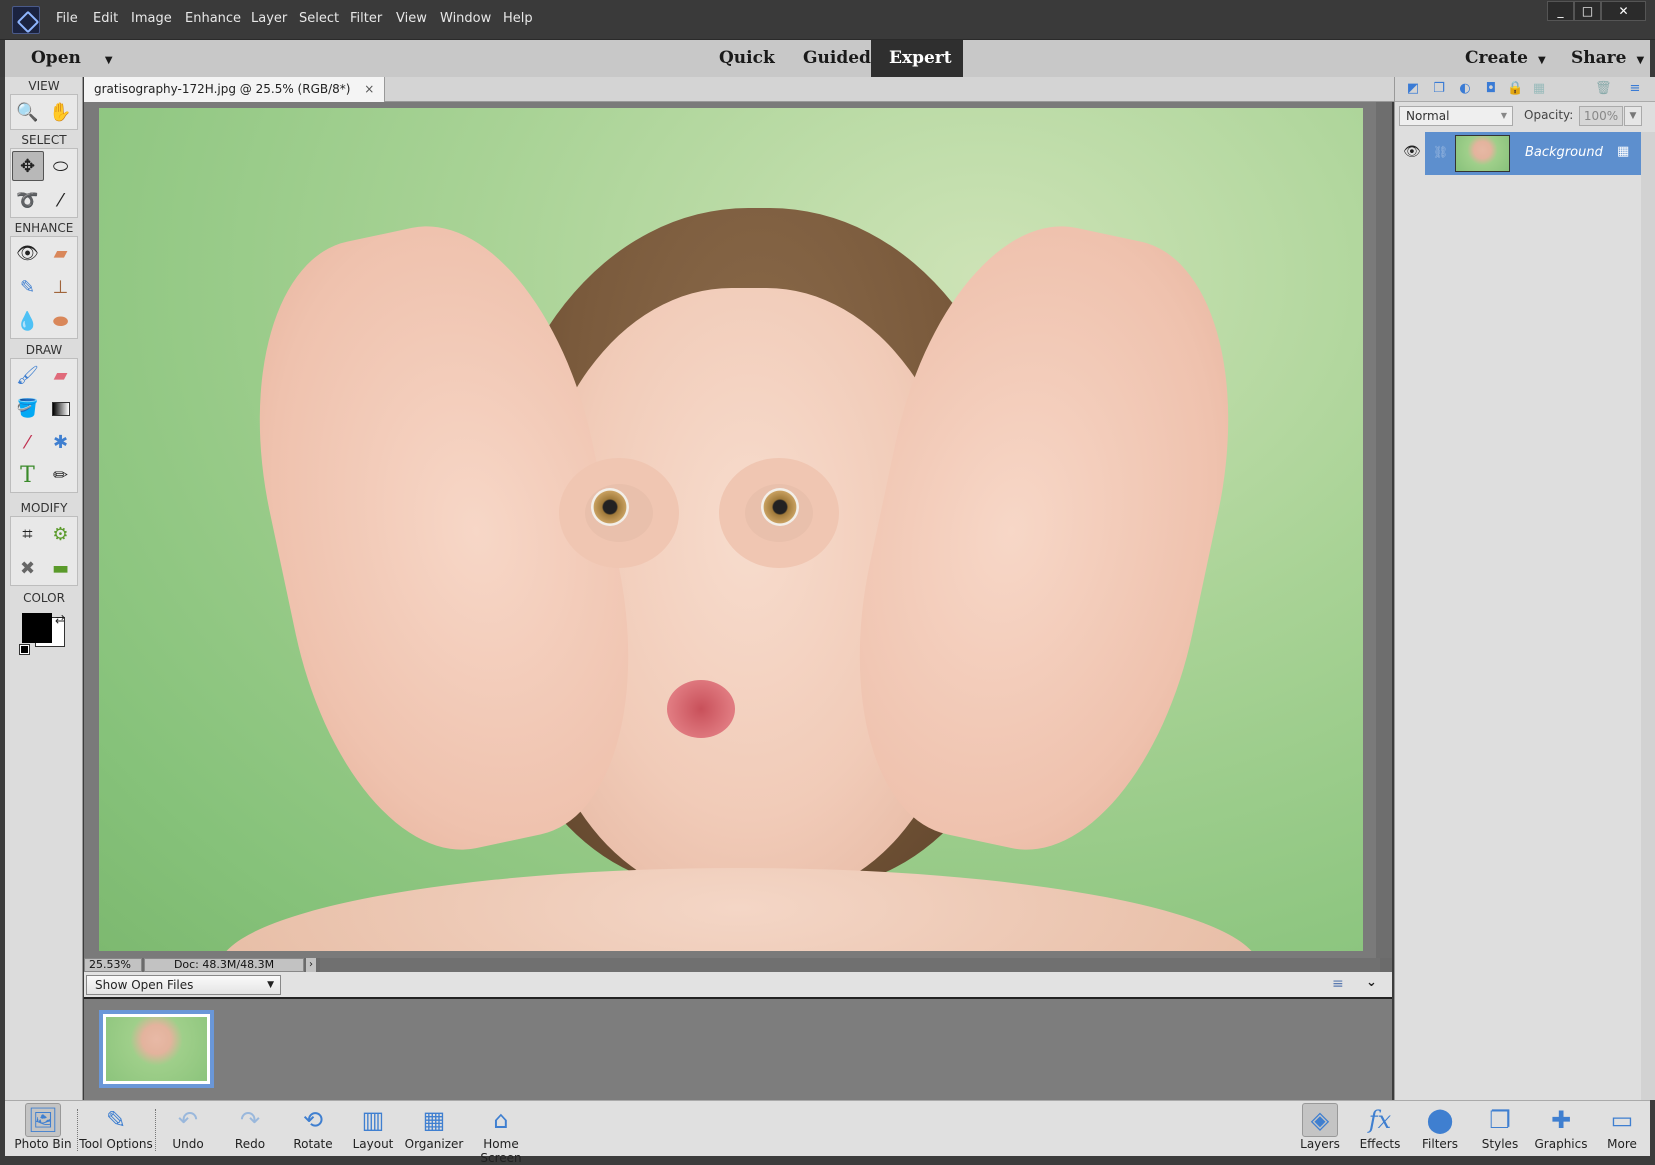  I want to click on menu-layer: Layer, so click(269, 18).